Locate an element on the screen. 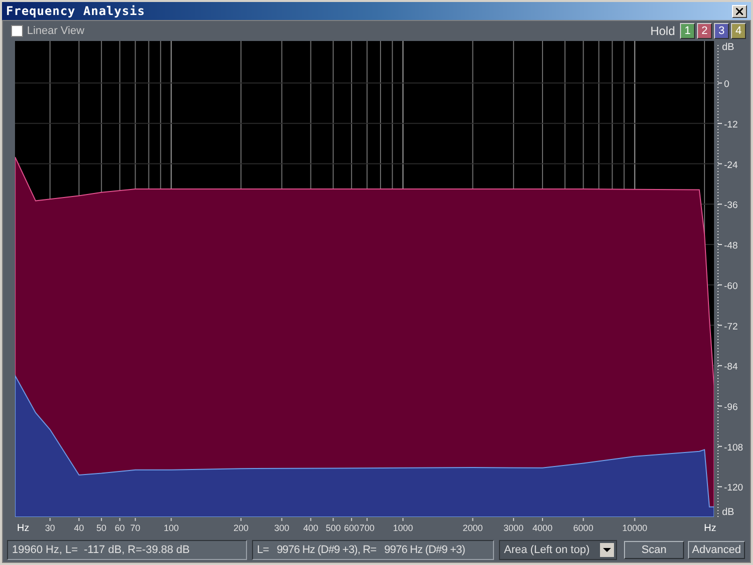 Image resolution: width=753 pixels, height=565 pixels. axis-tick-label: 400 is located at coordinates (310, 528).